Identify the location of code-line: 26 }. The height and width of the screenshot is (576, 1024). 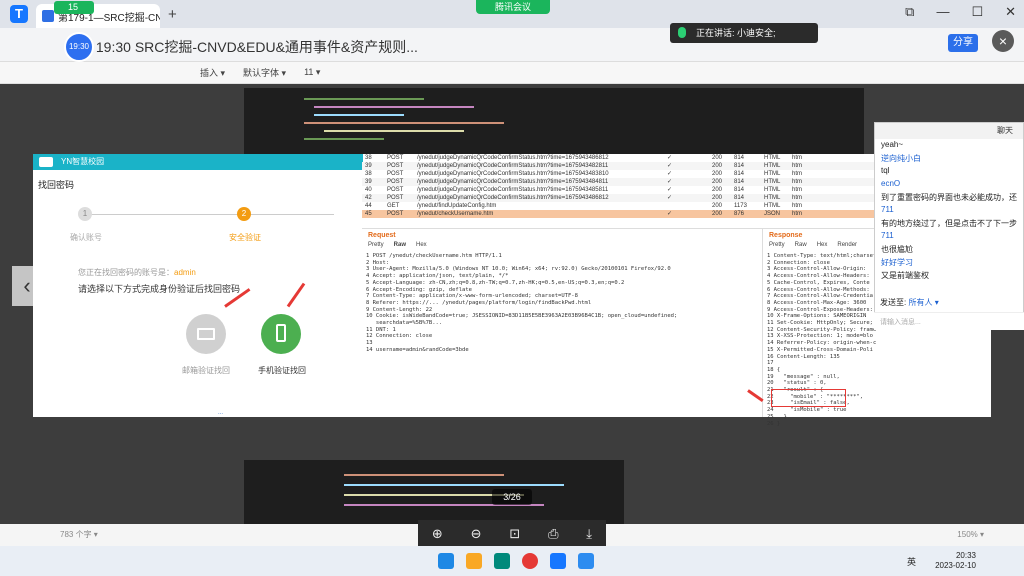
(774, 423).